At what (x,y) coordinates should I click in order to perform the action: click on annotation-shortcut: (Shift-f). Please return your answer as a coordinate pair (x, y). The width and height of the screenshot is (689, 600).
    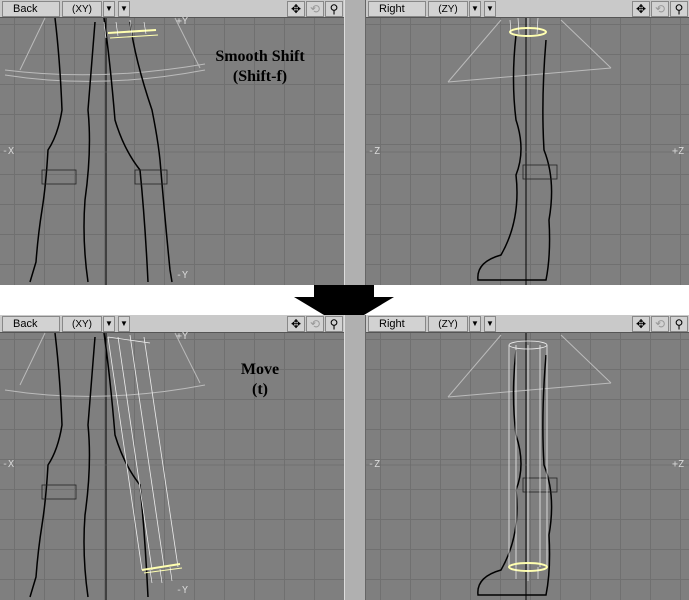
    Looking at the image, I should click on (260, 76).